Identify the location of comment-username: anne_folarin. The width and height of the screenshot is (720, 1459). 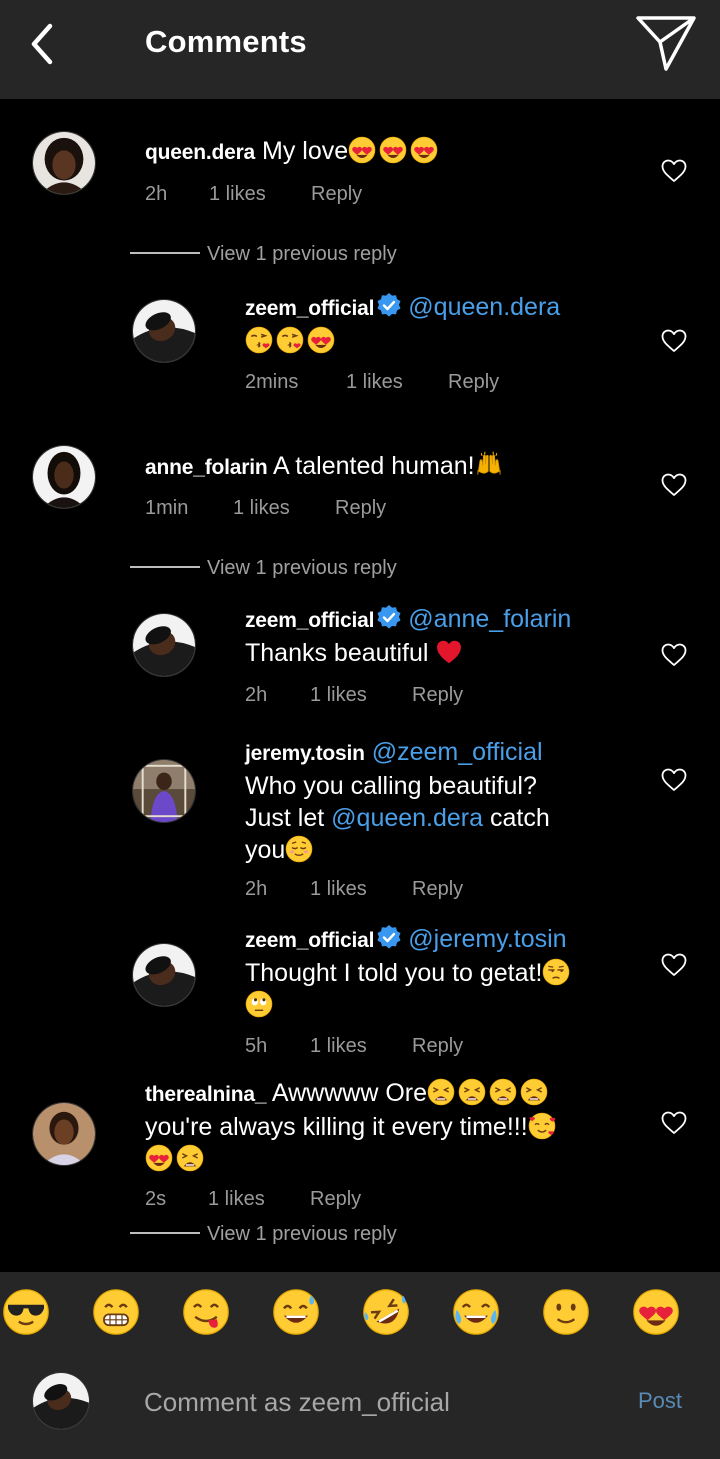
(206, 467).